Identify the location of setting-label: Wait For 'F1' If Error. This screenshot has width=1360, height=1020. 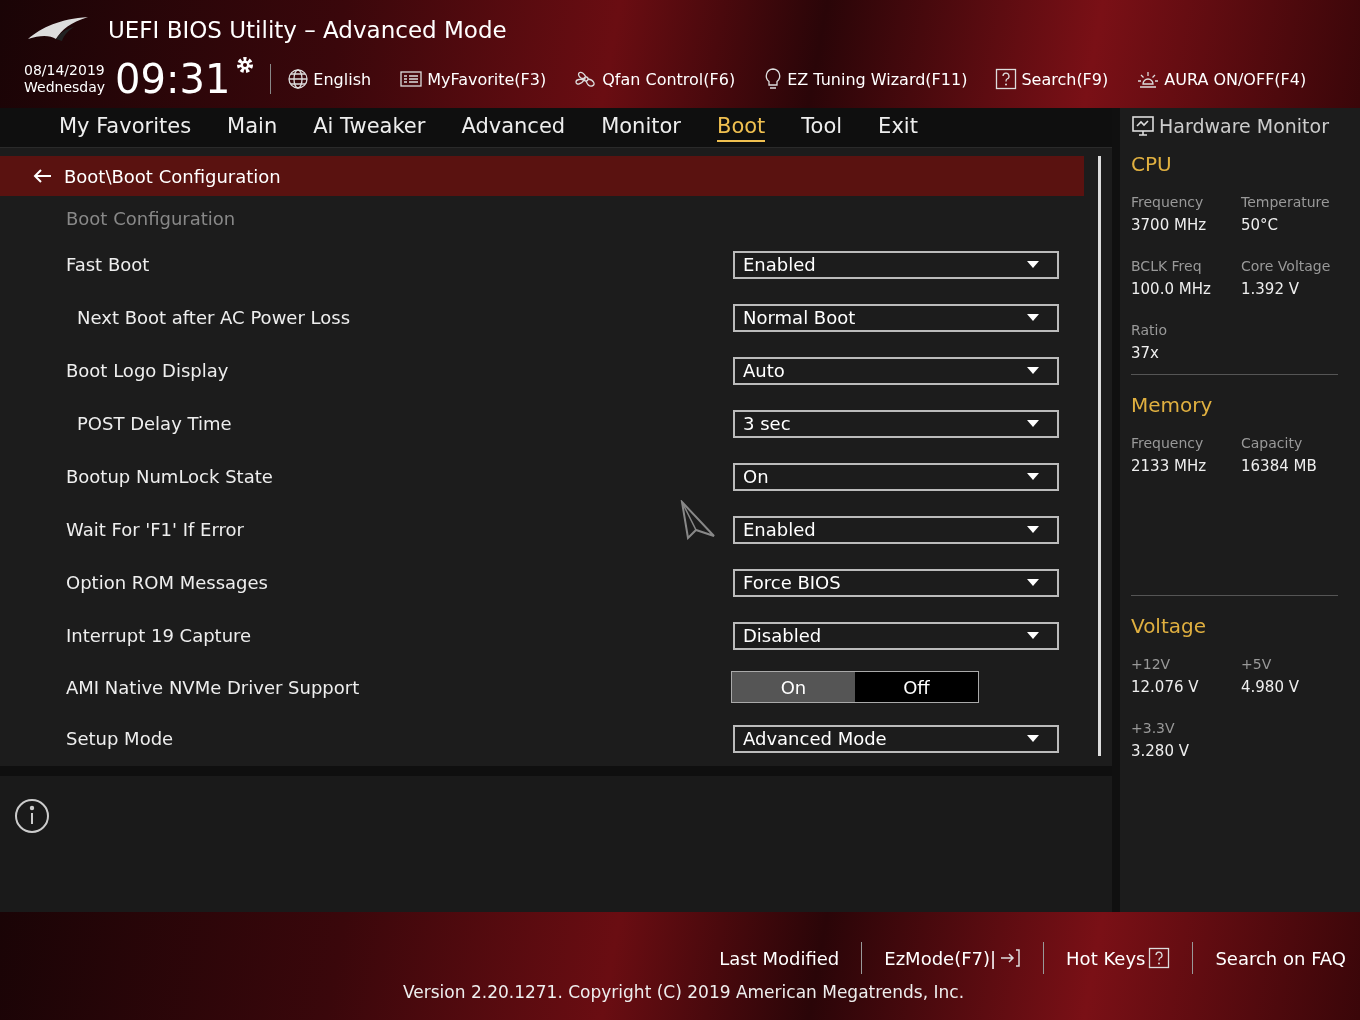
(155, 529).